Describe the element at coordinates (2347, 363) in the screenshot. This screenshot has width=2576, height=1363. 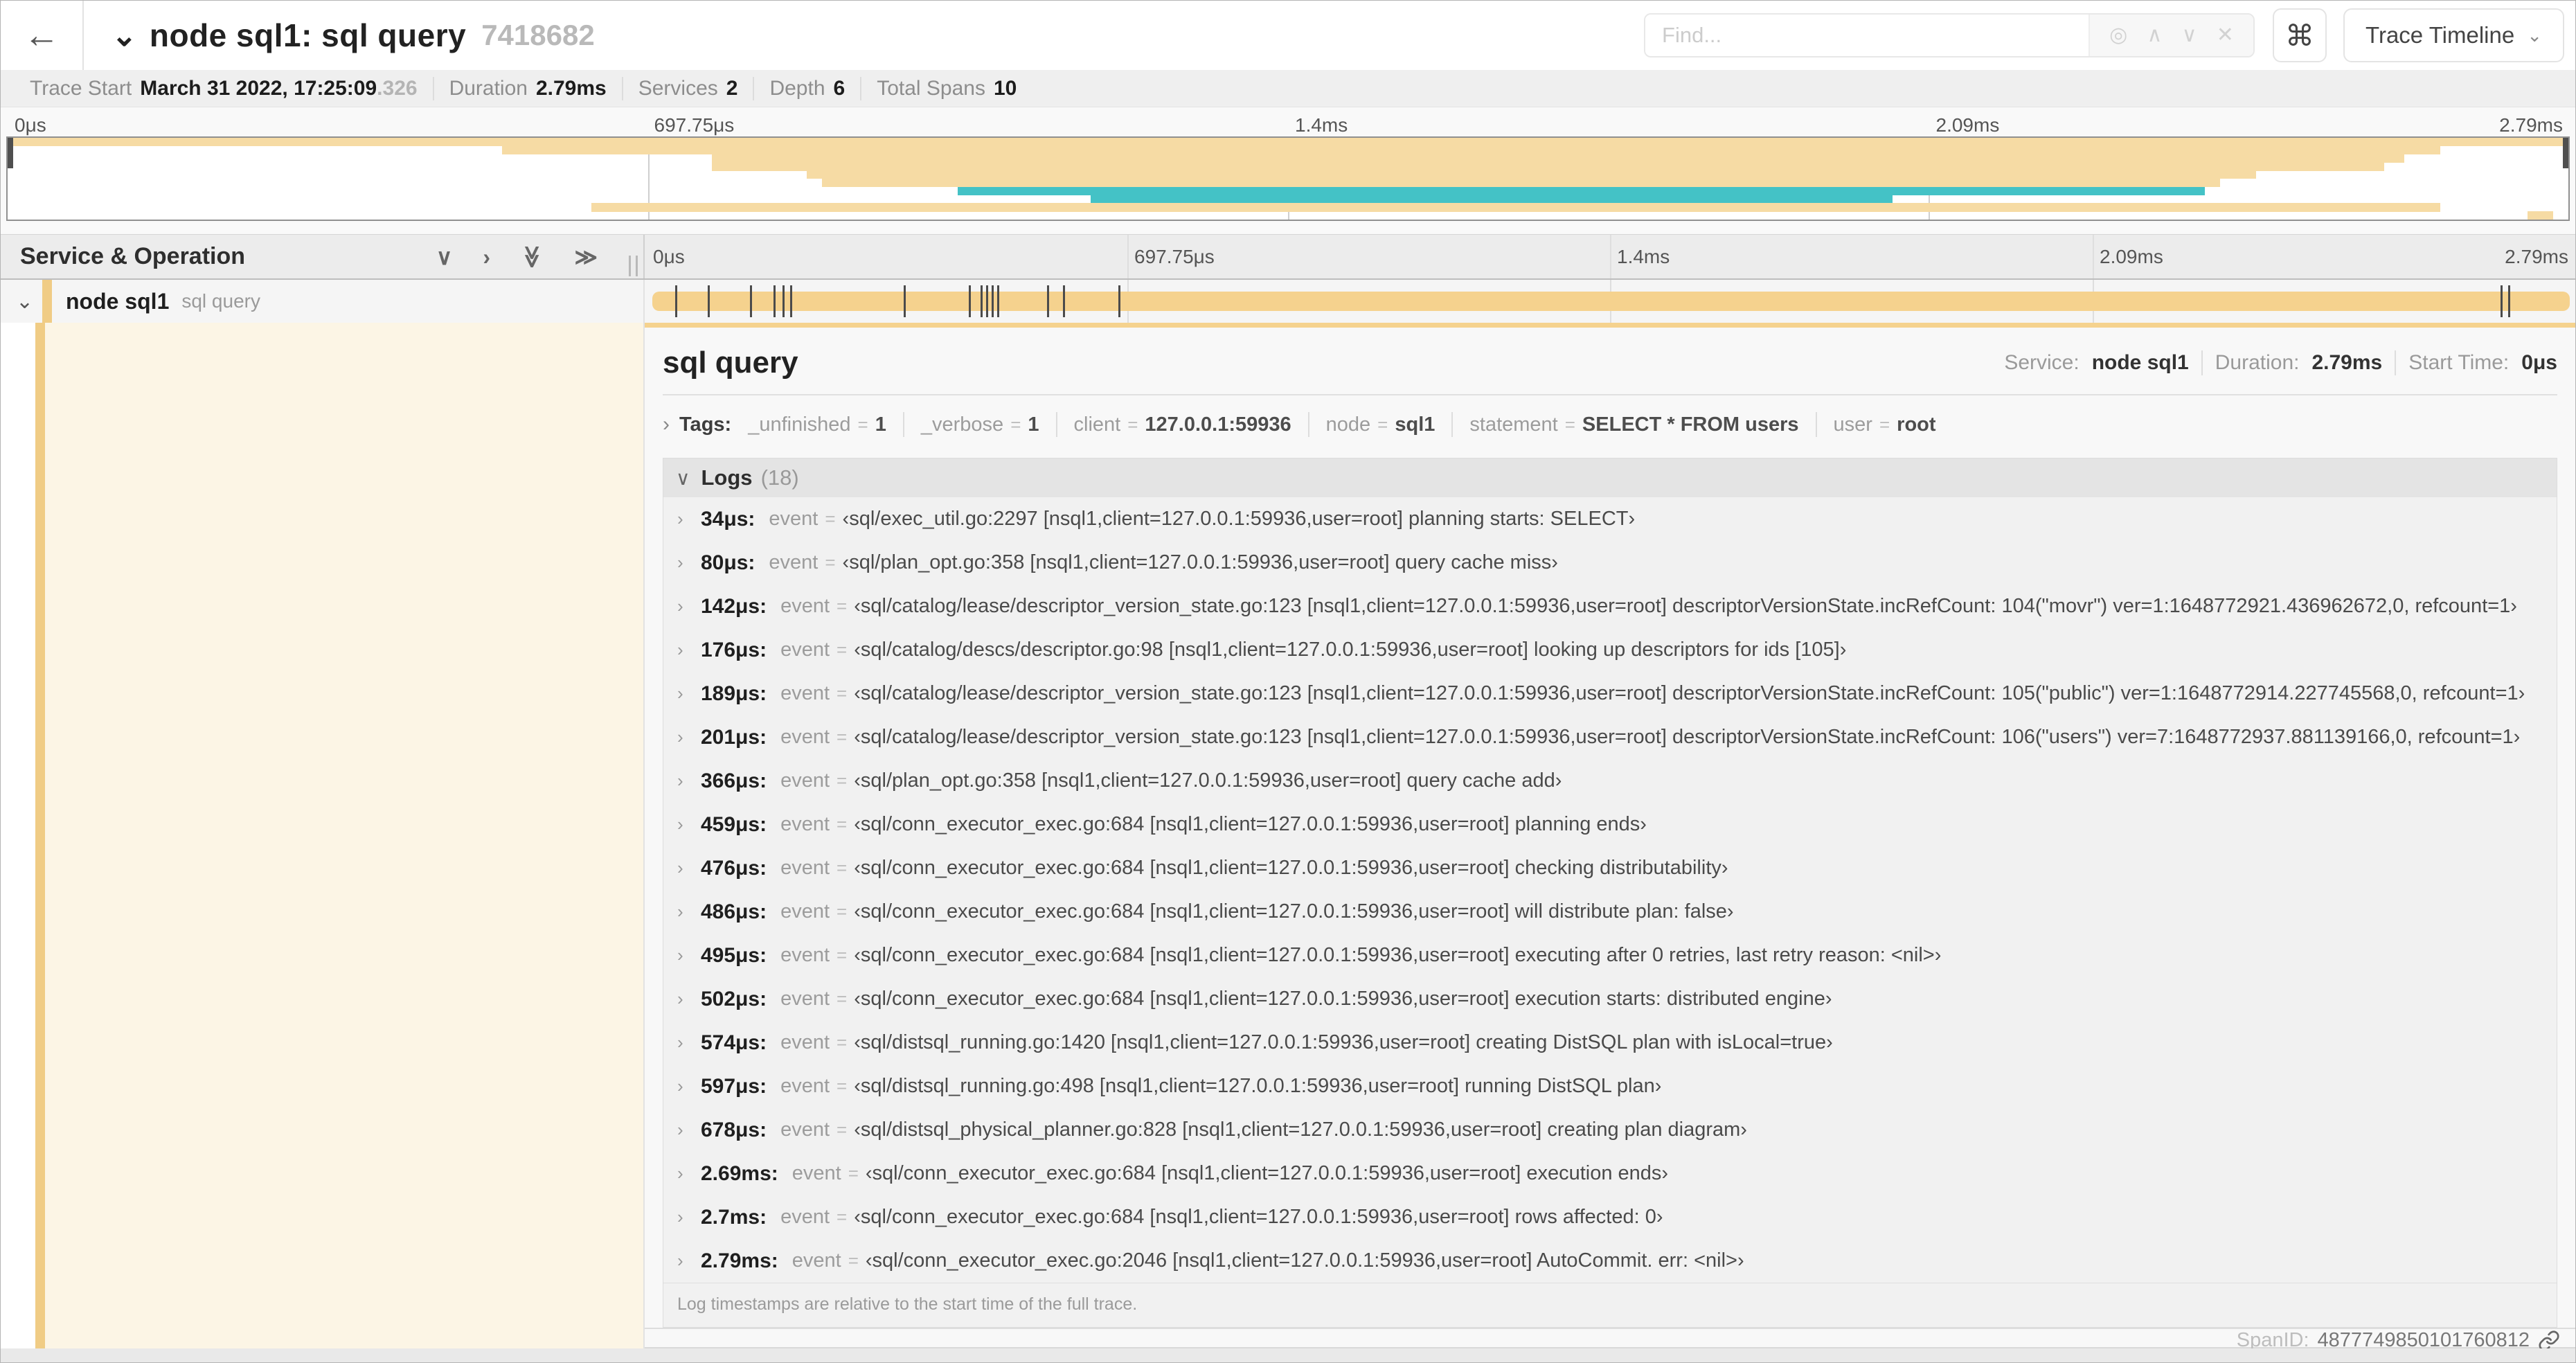
I see `duration-value: 2.79ms` at that location.